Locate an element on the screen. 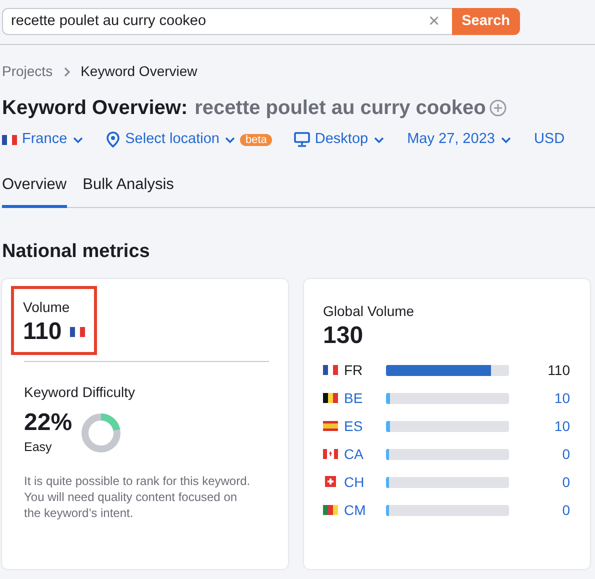 The height and width of the screenshot is (579, 595). metric-label: Keyword Difficulty is located at coordinates (80, 392).